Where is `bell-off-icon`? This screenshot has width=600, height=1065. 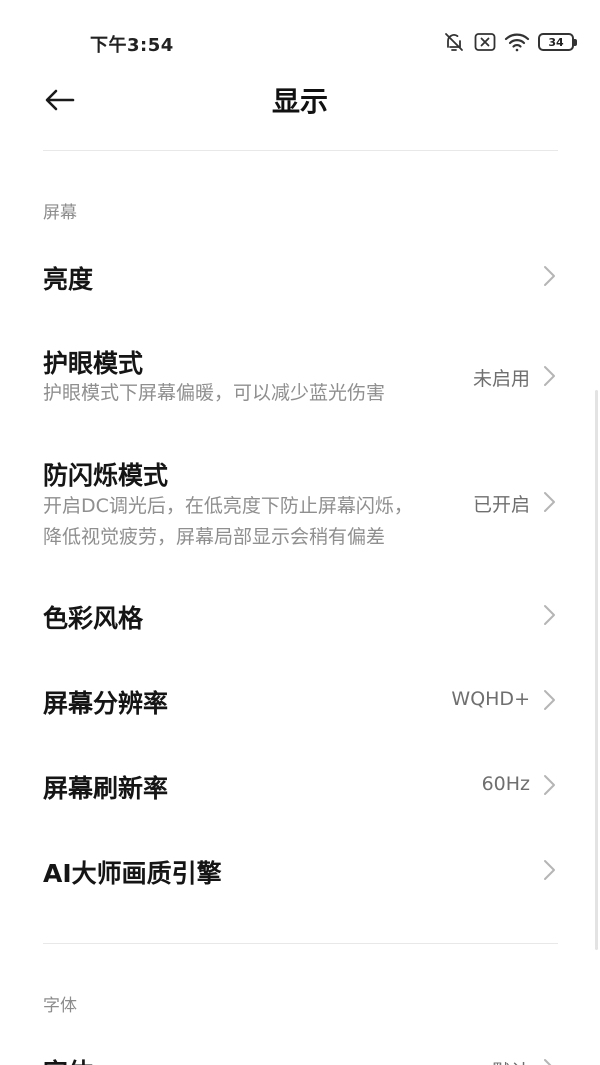
bell-off-icon is located at coordinates (454, 42).